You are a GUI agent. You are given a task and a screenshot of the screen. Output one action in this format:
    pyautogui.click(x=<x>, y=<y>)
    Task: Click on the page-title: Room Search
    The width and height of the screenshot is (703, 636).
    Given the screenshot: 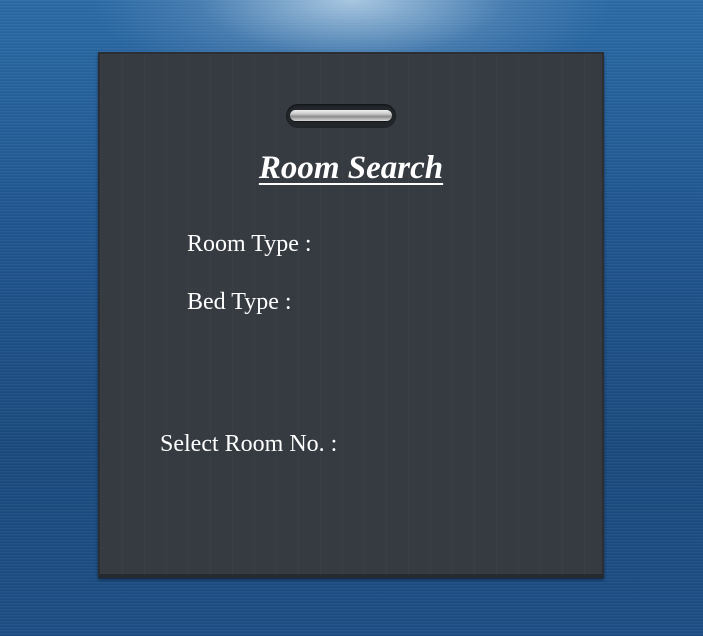 What is the action you would take?
    pyautogui.click(x=351, y=168)
    